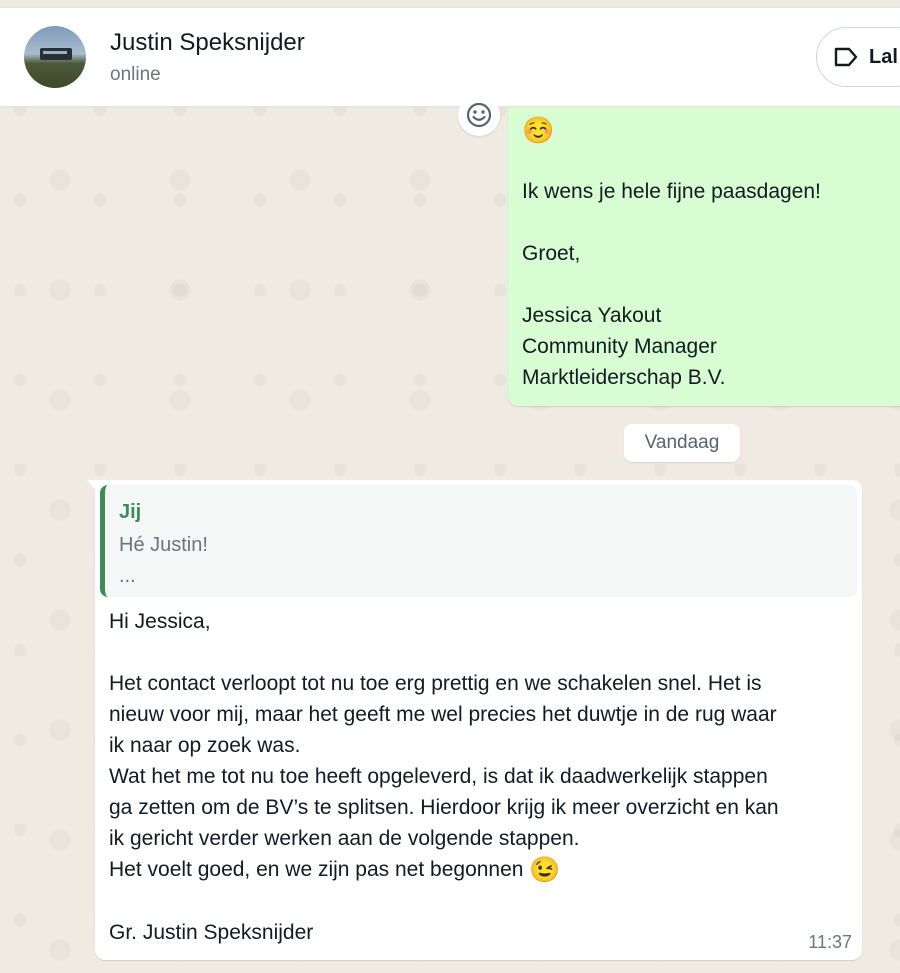 This screenshot has height=973, width=900. Describe the element at coordinates (130, 512) in the screenshot. I see `quote-author: Jij` at that location.